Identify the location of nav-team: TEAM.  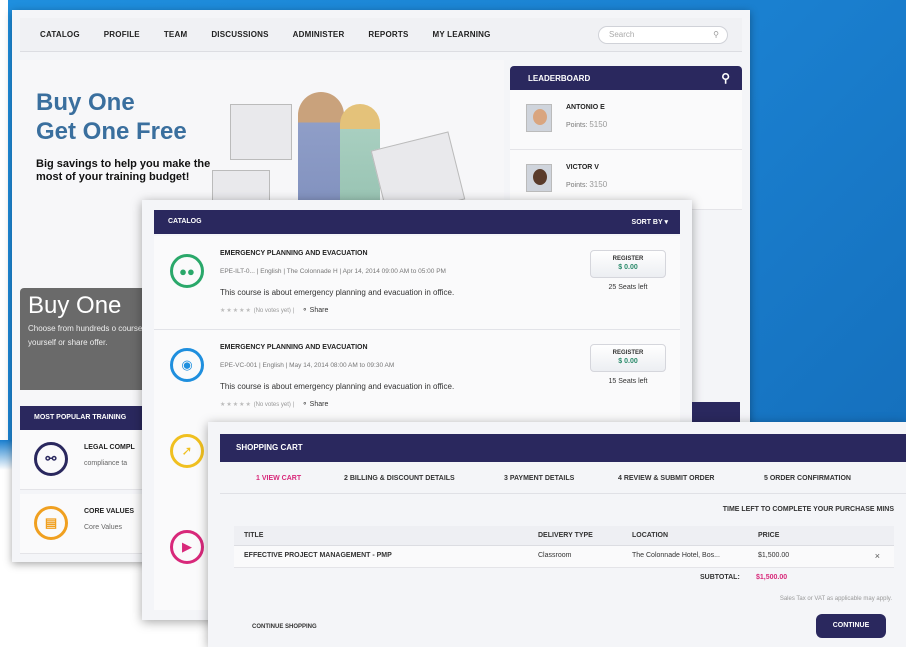
(175, 34).